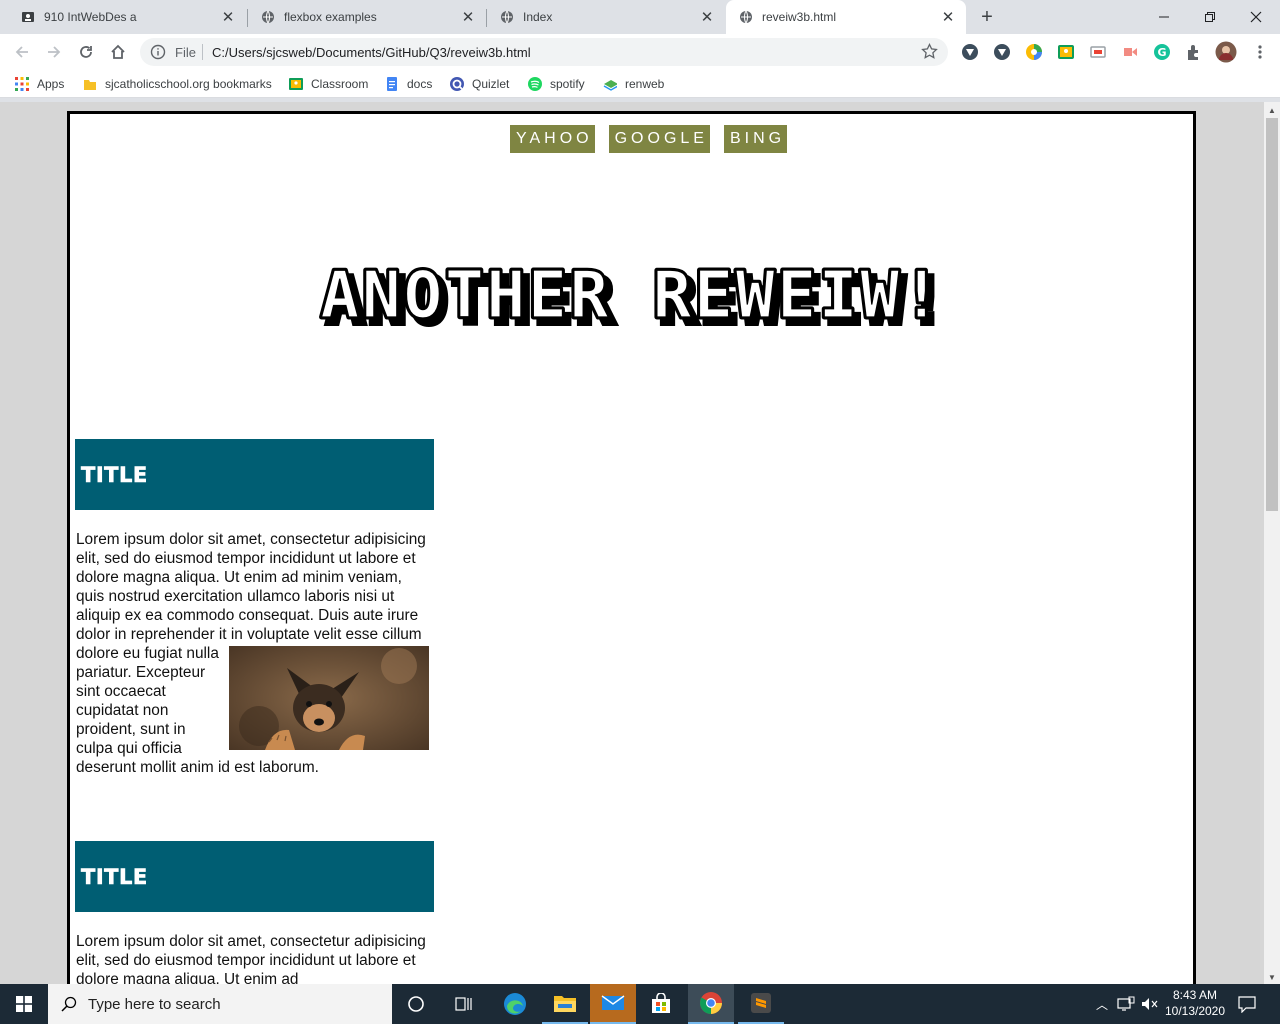 The width and height of the screenshot is (1280, 1024). Describe the element at coordinates (799, 17) in the screenshot. I see `tab-title: reveiw3b.html` at that location.